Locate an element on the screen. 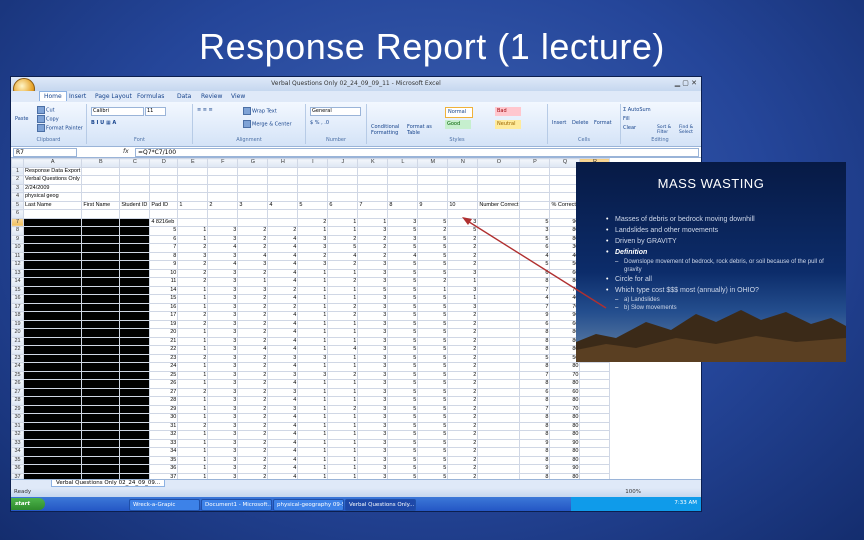 This screenshot has height=540, width=864. cell-k17: 3 is located at coordinates (373, 307).